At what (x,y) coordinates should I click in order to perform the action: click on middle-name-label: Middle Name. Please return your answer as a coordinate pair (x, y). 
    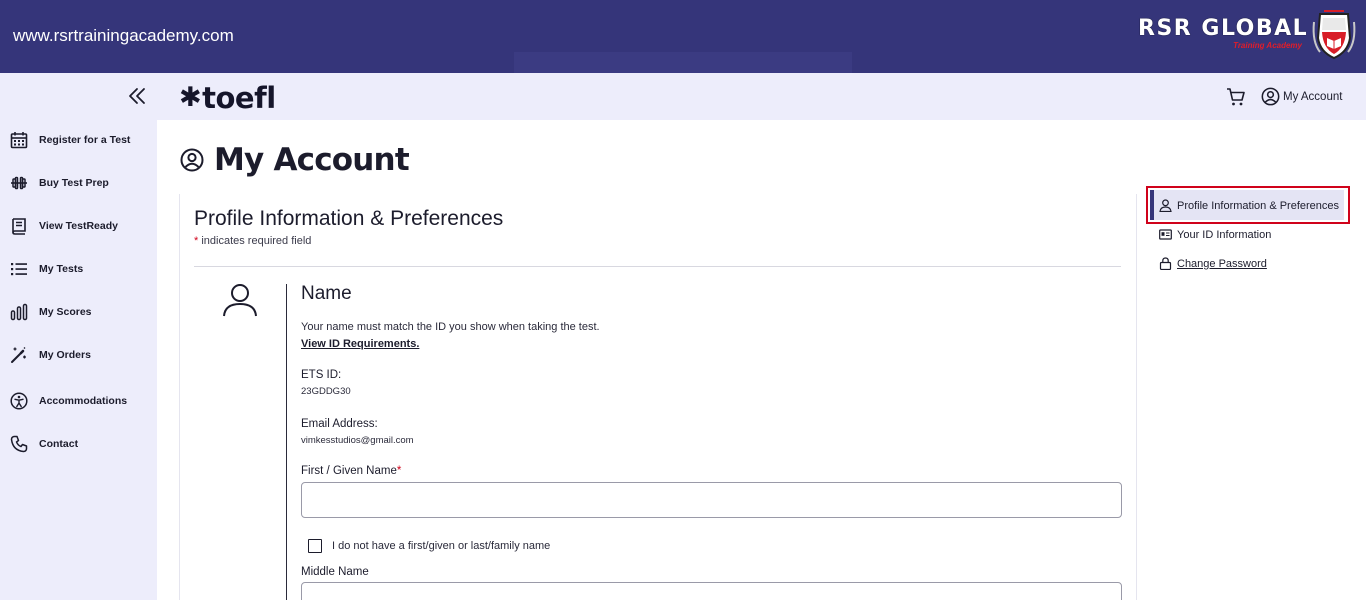
    Looking at the image, I should click on (335, 572).